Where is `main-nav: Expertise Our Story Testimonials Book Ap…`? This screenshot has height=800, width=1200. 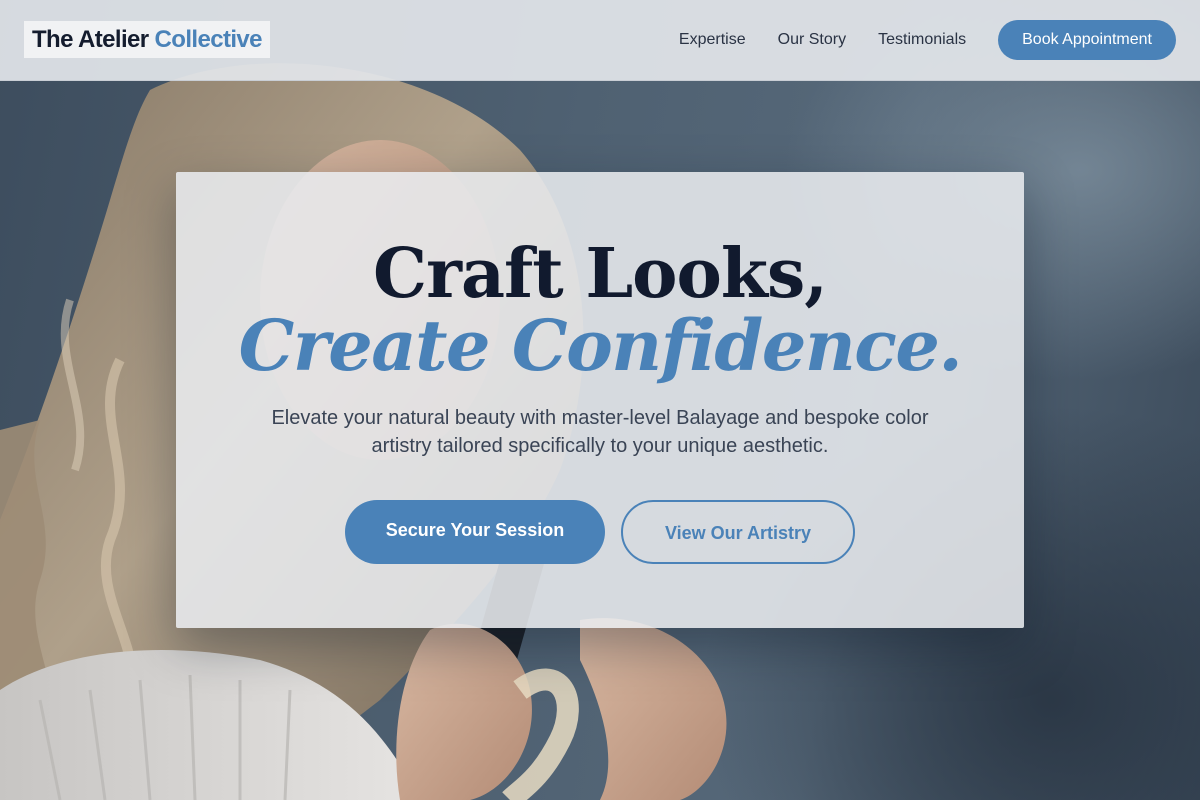
main-nav: Expertise Our Story Testimonials Book Ap… is located at coordinates (927, 40).